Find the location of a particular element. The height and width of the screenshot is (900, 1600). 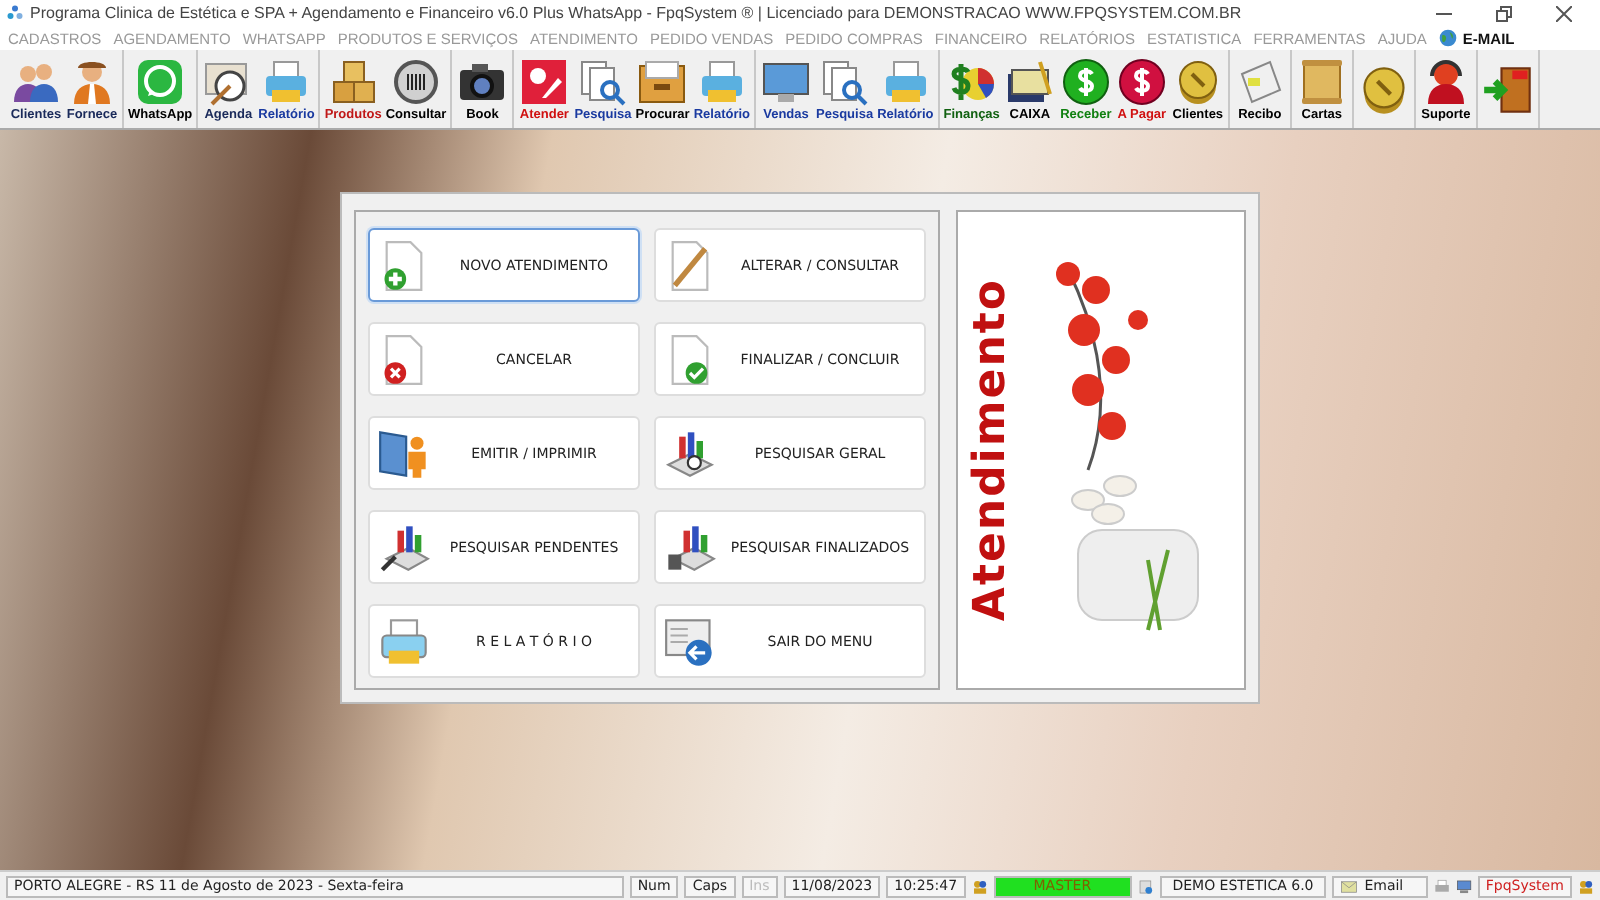

window-arrow-icon is located at coordinates (690, 641).